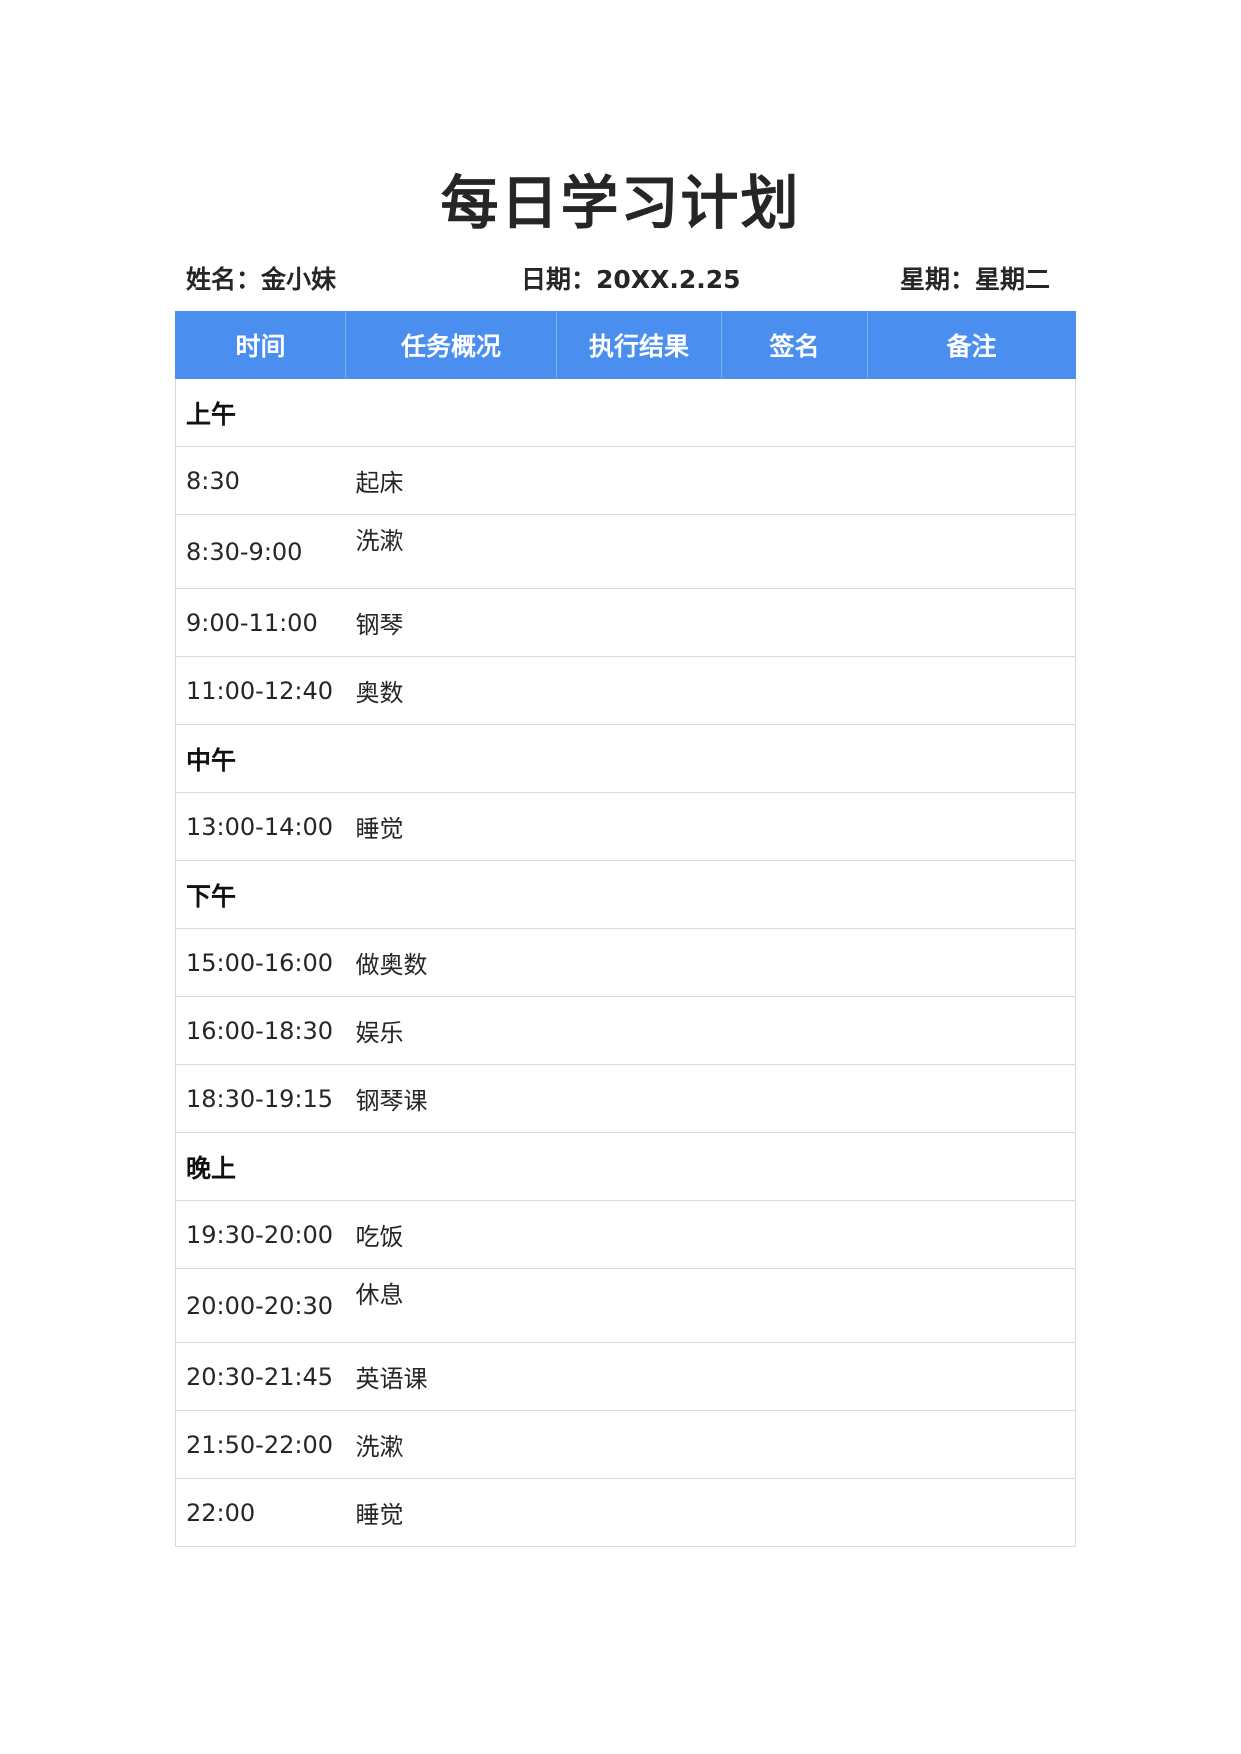  I want to click on section-label: 晚上, so click(625, 1166).